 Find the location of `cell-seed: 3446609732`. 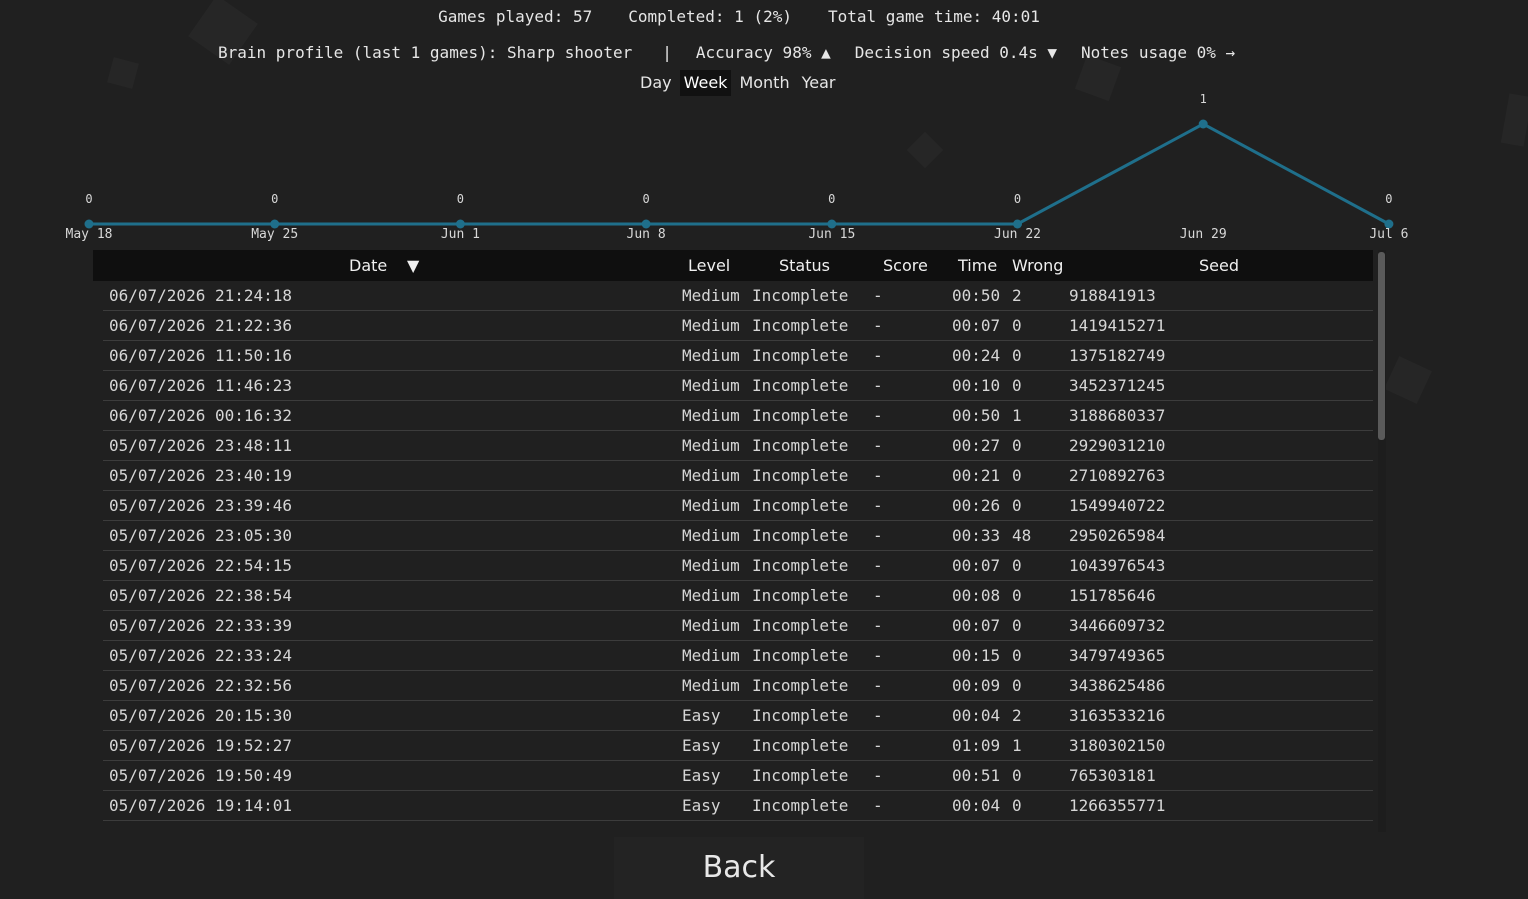

cell-seed: 3446609732 is located at coordinates (1117, 625).